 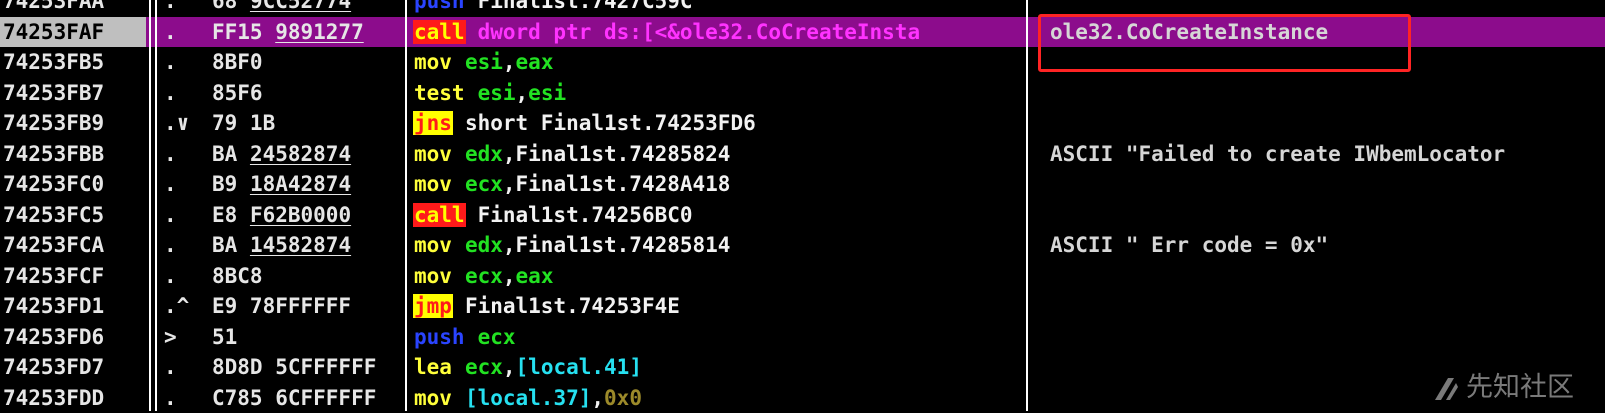 I want to click on disassembly-cell: jmp Final1st.74253F4E, so click(x=719, y=306).